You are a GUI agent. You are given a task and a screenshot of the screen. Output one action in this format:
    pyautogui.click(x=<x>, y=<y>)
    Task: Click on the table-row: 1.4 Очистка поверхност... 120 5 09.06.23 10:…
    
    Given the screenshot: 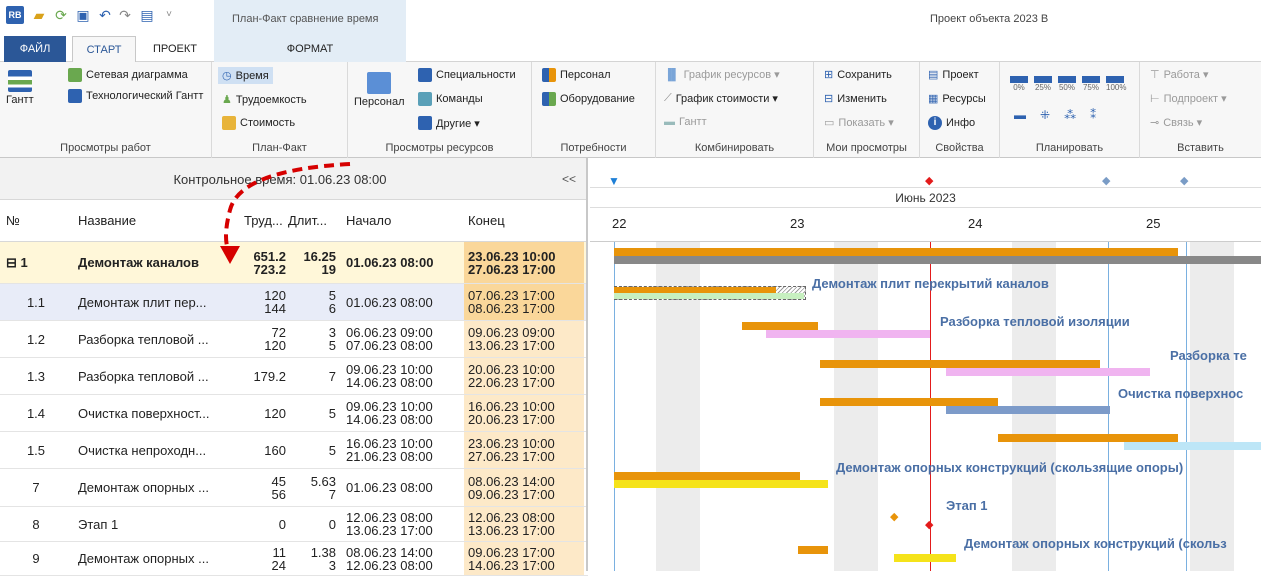 What is the action you would take?
    pyautogui.click(x=294, y=413)
    